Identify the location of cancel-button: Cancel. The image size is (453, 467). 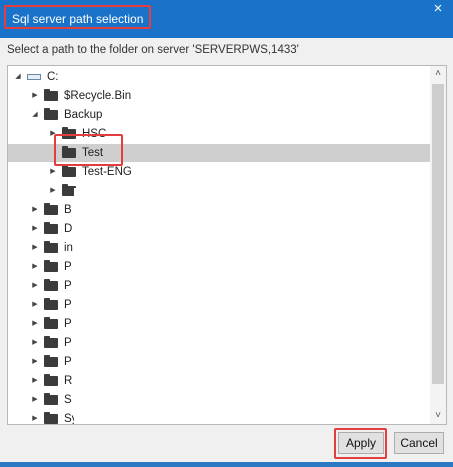
(419, 443).